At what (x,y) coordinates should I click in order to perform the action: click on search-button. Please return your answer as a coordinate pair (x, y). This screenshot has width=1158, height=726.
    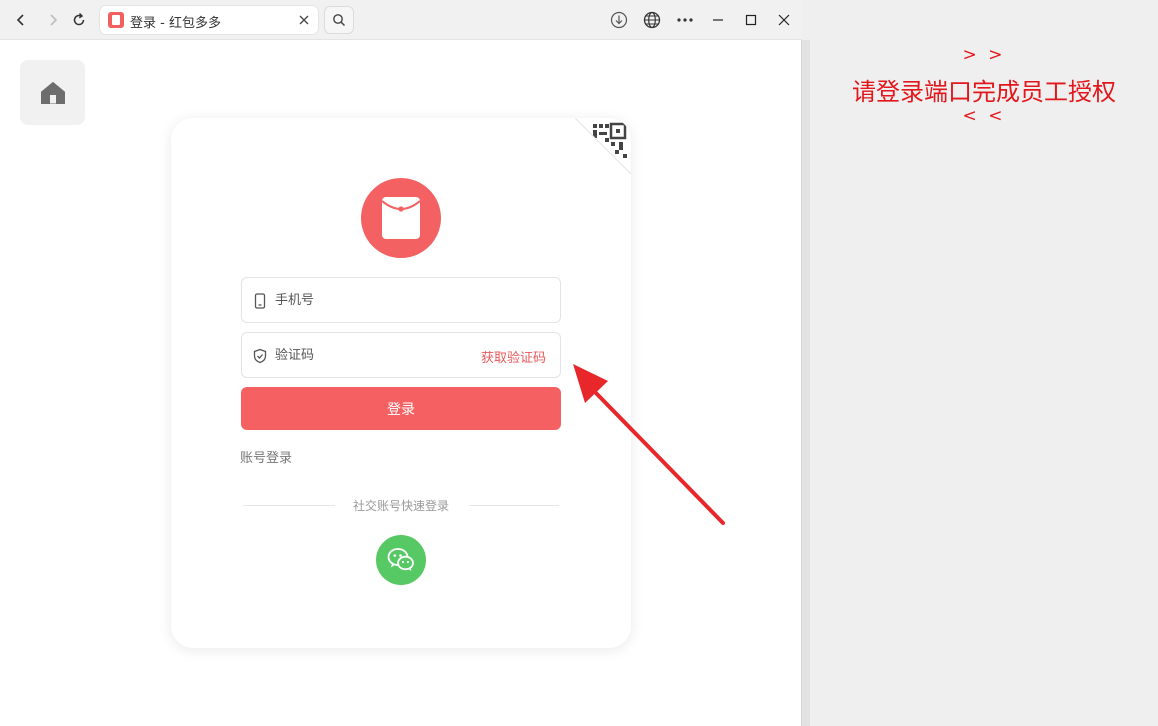
    Looking at the image, I should click on (339, 20).